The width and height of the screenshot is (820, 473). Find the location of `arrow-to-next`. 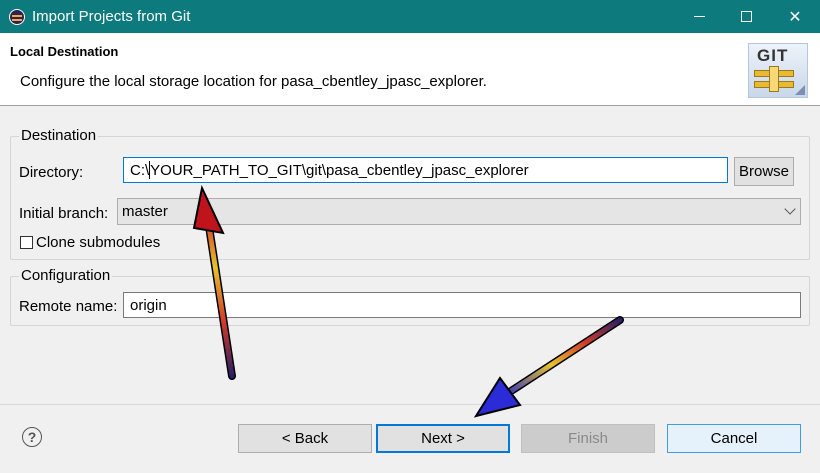

arrow-to-next is located at coordinates (548, 367).